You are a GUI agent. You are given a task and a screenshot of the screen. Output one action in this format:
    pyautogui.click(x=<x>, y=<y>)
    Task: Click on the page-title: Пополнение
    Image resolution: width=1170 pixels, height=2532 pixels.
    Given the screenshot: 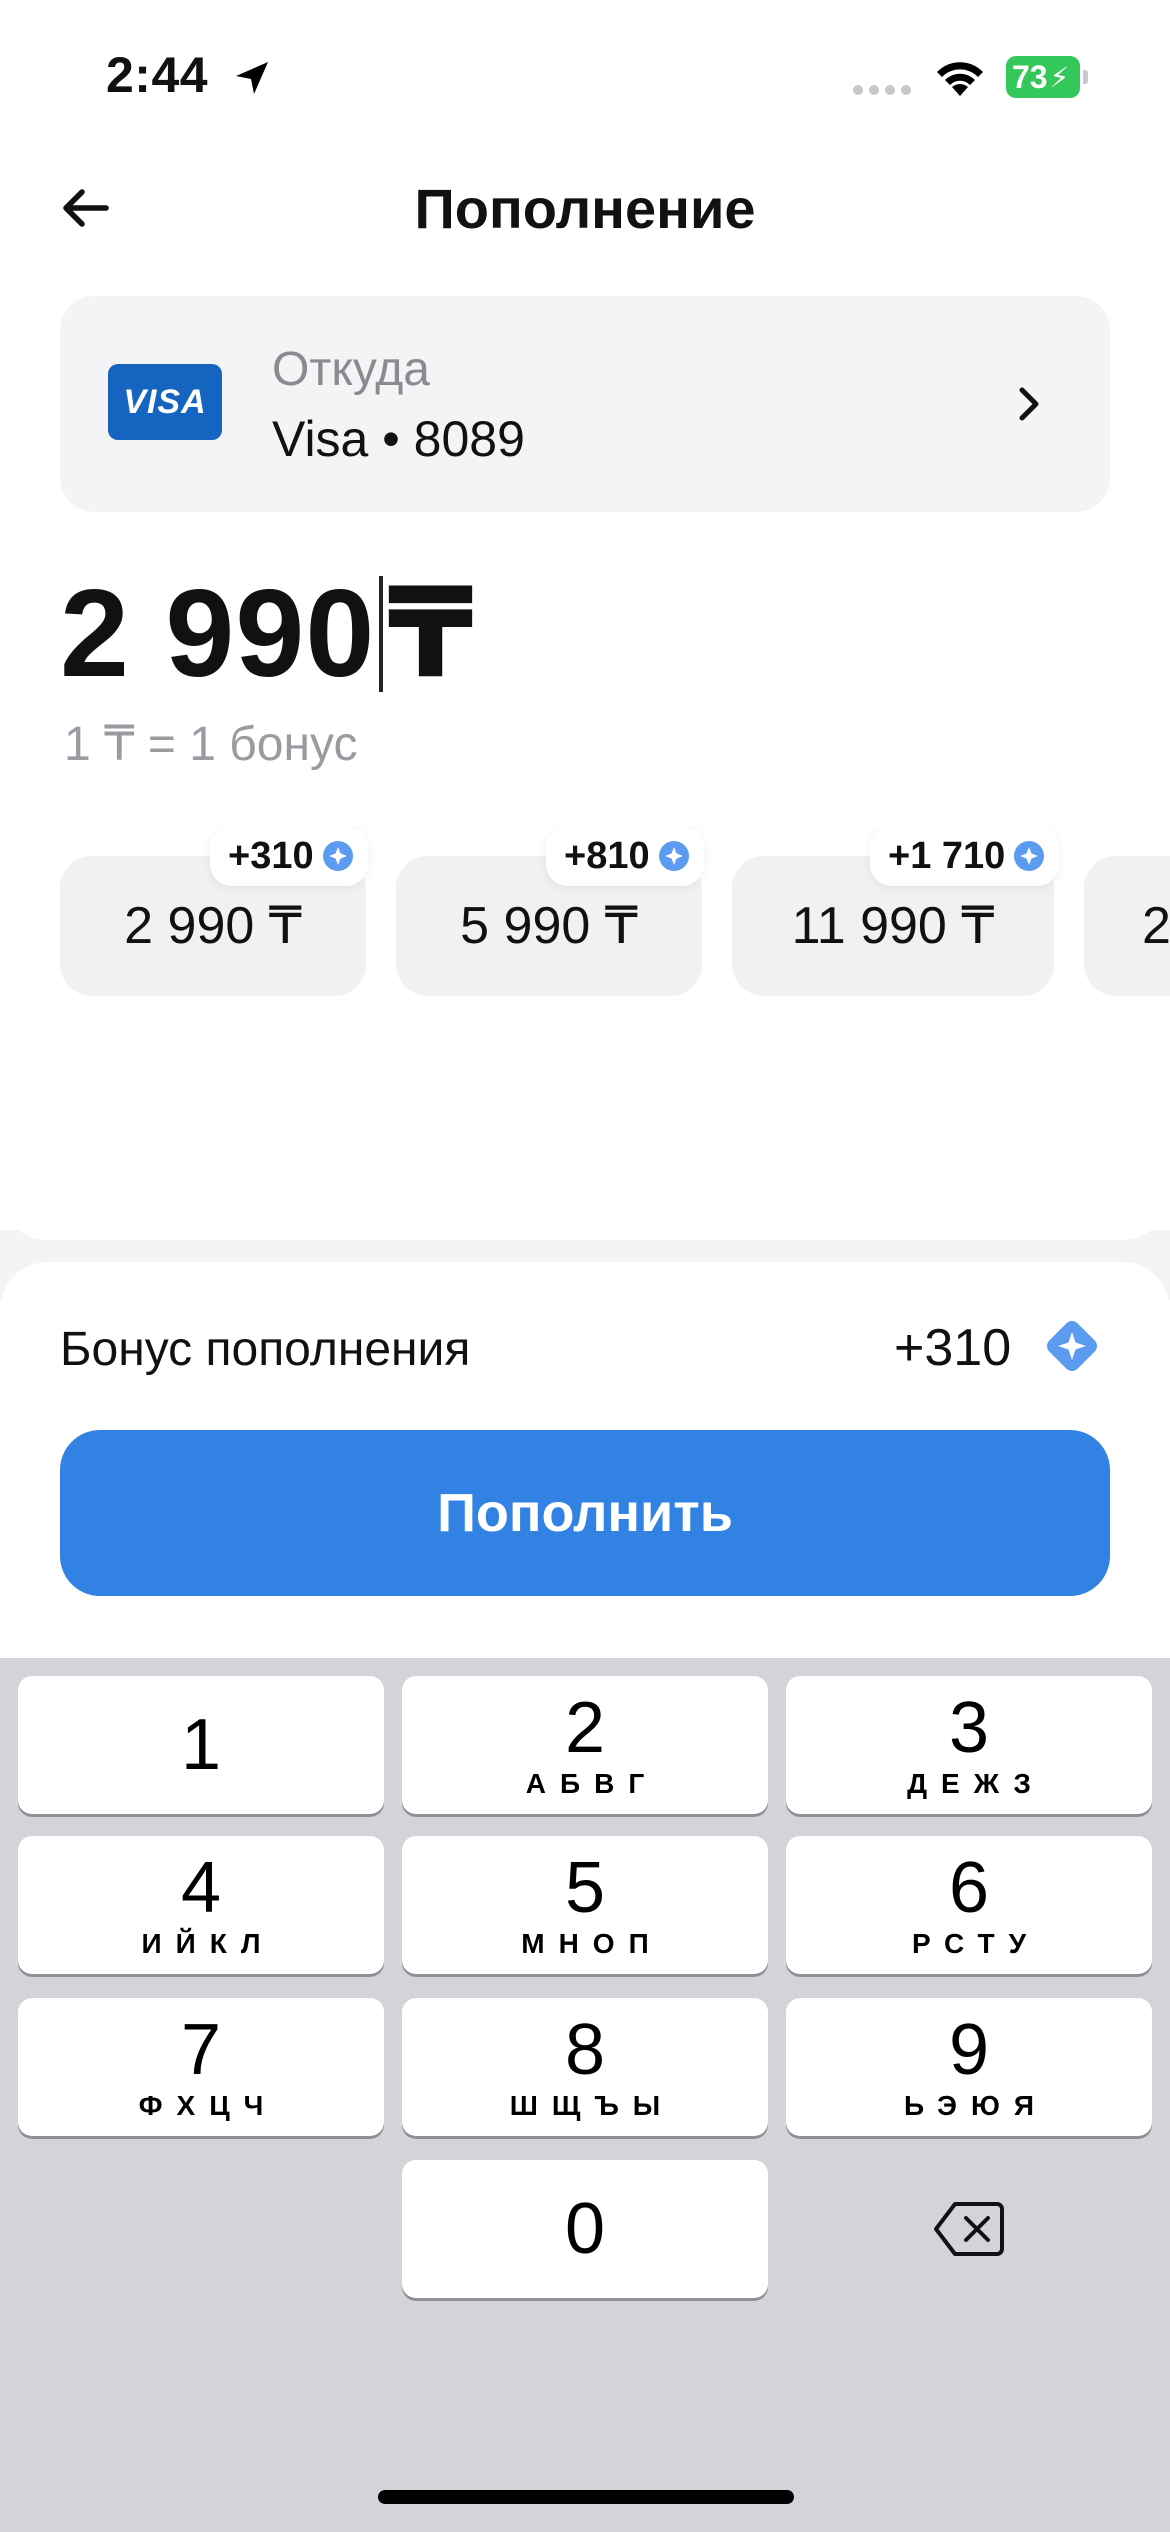 What is the action you would take?
    pyautogui.click(x=585, y=208)
    